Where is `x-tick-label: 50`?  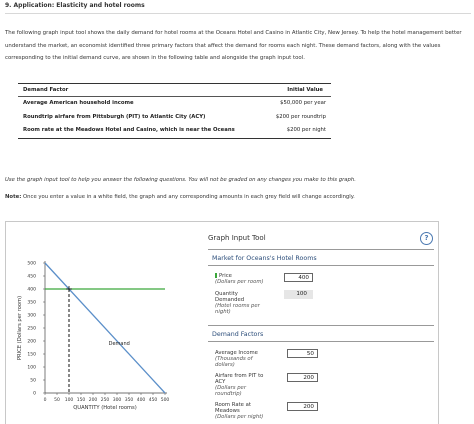
x-tick-label: 50 is located at coordinates (57, 400).